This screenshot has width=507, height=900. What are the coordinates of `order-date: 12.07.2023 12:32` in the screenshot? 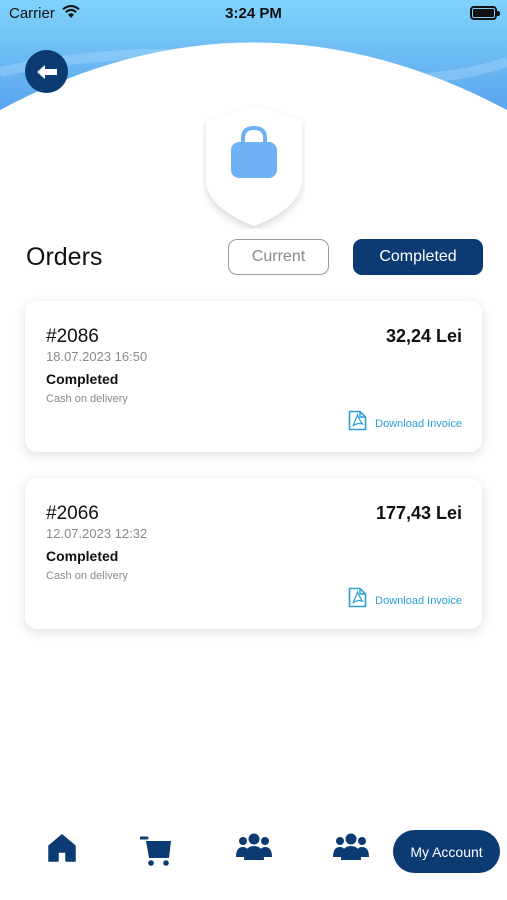 It's located at (97, 533).